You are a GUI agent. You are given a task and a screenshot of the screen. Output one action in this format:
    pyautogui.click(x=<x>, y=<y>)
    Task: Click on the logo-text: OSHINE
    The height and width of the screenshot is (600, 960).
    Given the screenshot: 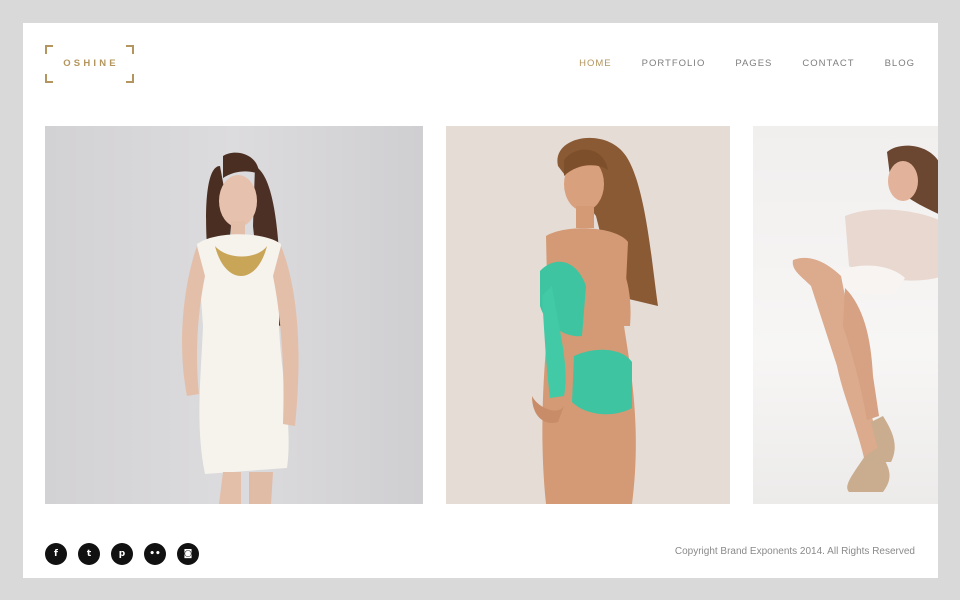 What is the action you would take?
    pyautogui.click(x=91, y=63)
    